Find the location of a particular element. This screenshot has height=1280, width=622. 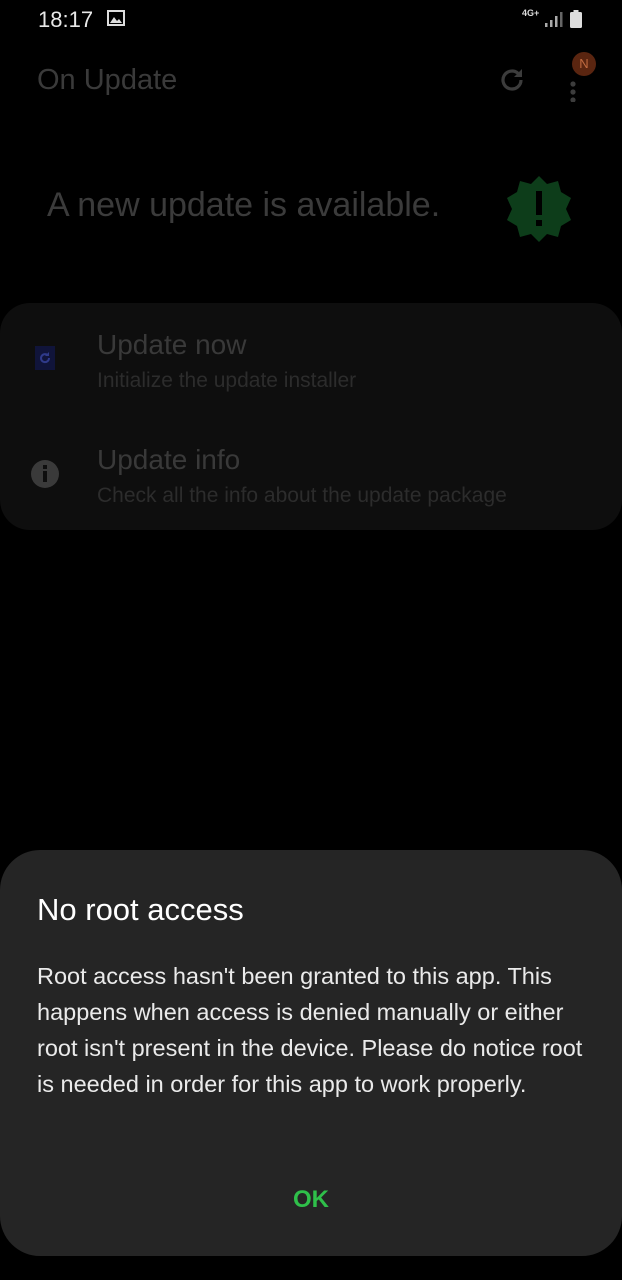

status-bar: 18:17 4G+ is located at coordinates (311, 20).